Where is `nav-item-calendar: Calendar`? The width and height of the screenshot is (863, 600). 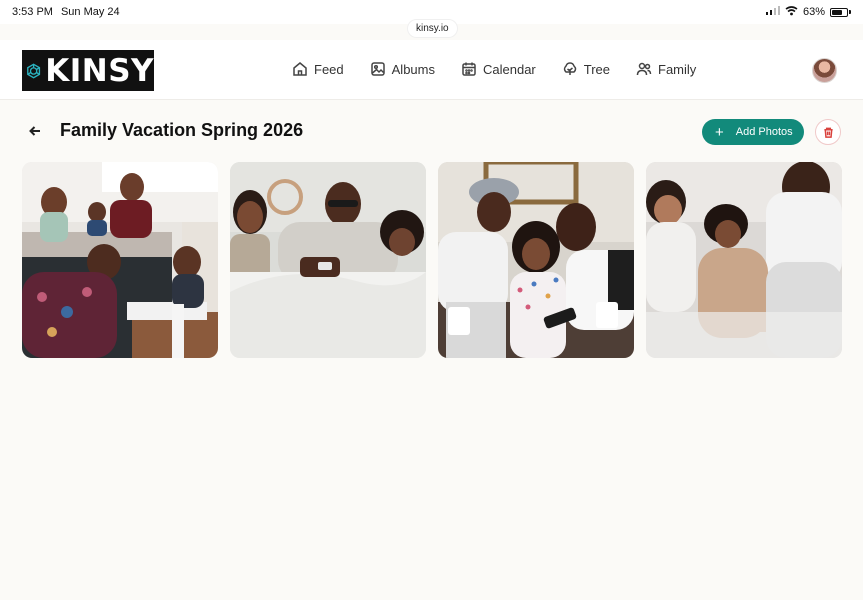
nav-item-calendar: Calendar is located at coordinates (498, 69).